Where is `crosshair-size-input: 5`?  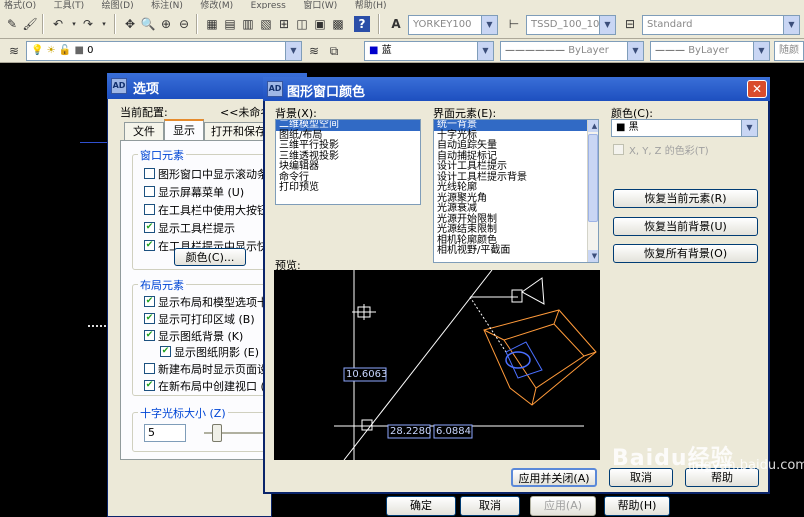 crosshair-size-input: 5 is located at coordinates (165, 433).